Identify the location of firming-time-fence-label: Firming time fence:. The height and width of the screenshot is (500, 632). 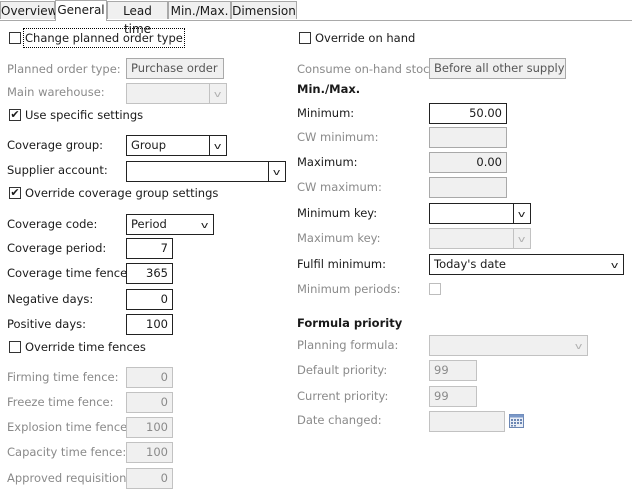
(63, 377).